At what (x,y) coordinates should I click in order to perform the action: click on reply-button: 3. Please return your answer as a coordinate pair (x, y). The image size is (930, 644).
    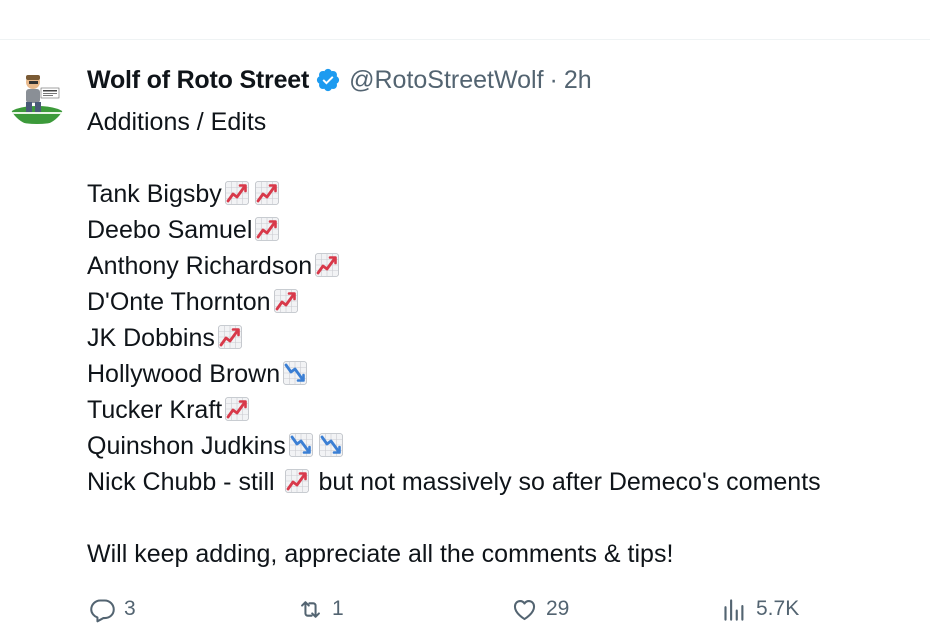
    Looking at the image, I should click on (112, 609).